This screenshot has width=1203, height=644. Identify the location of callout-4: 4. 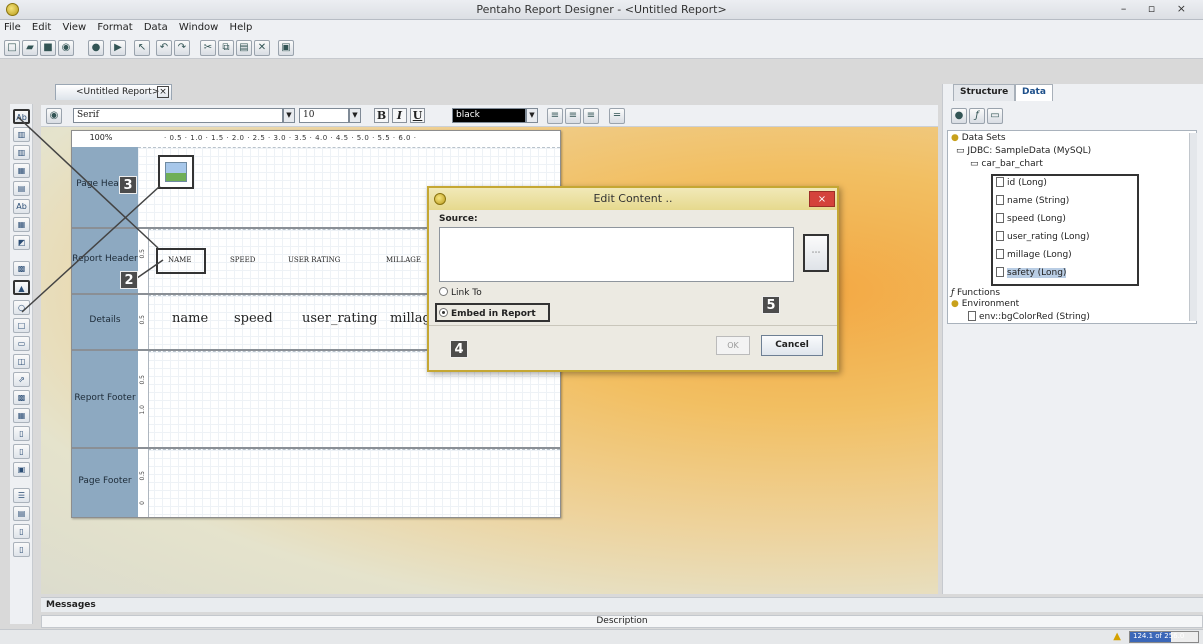
(459, 349).